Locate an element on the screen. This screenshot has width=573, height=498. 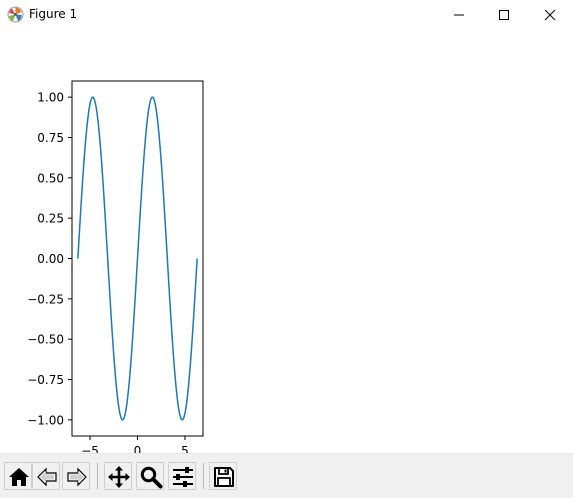
maximize-button is located at coordinates (504, 15).